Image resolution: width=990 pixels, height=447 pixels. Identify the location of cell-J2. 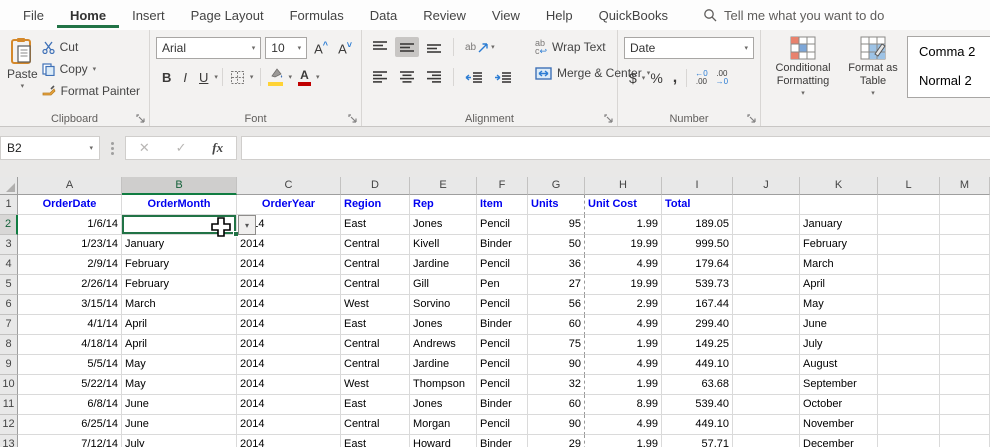
(766, 225).